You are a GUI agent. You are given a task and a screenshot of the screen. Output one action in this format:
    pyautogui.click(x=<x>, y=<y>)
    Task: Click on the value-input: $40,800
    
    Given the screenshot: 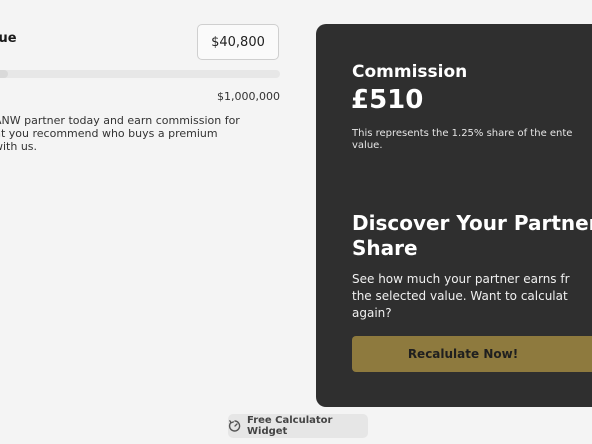 What is the action you would take?
    pyautogui.click(x=238, y=42)
    